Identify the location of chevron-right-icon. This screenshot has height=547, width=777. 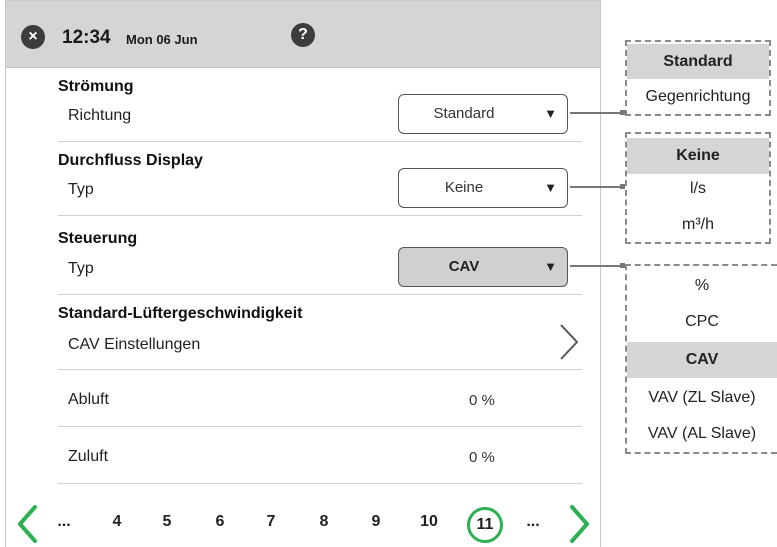
(569, 342).